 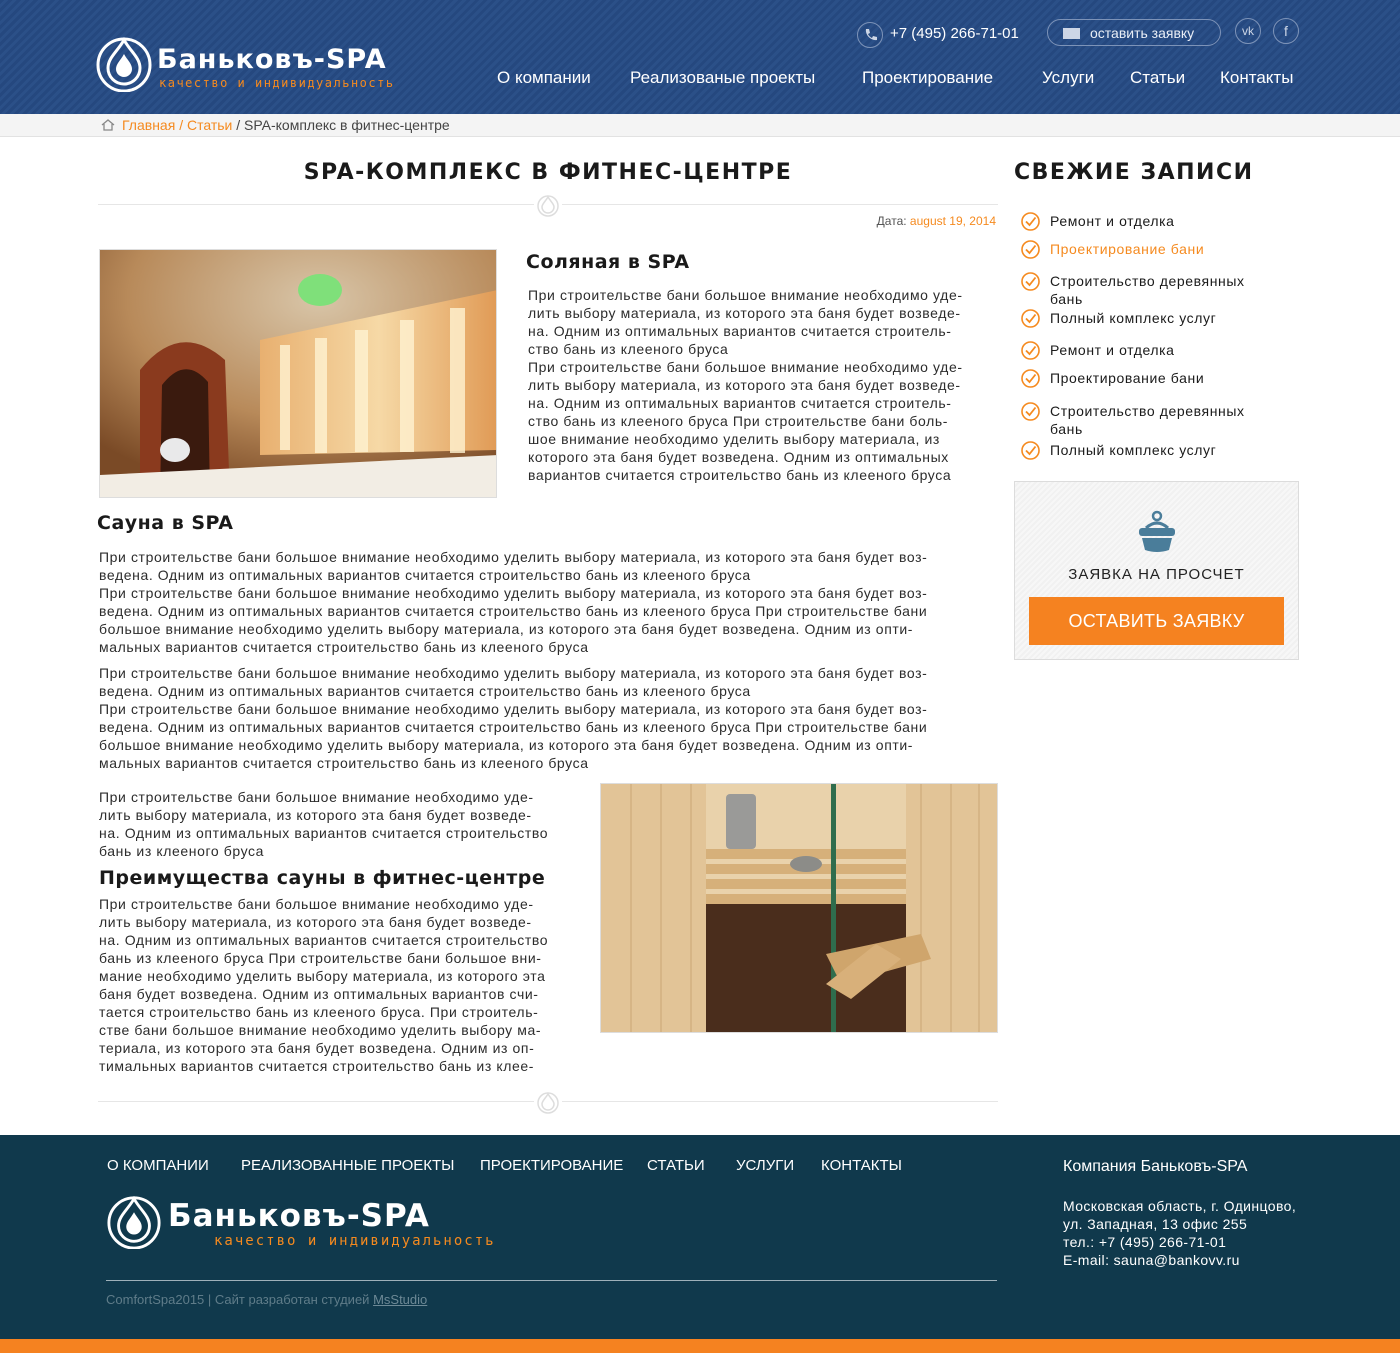 I want to click on section-title-sauna: Сауна в SPA, so click(x=165, y=523).